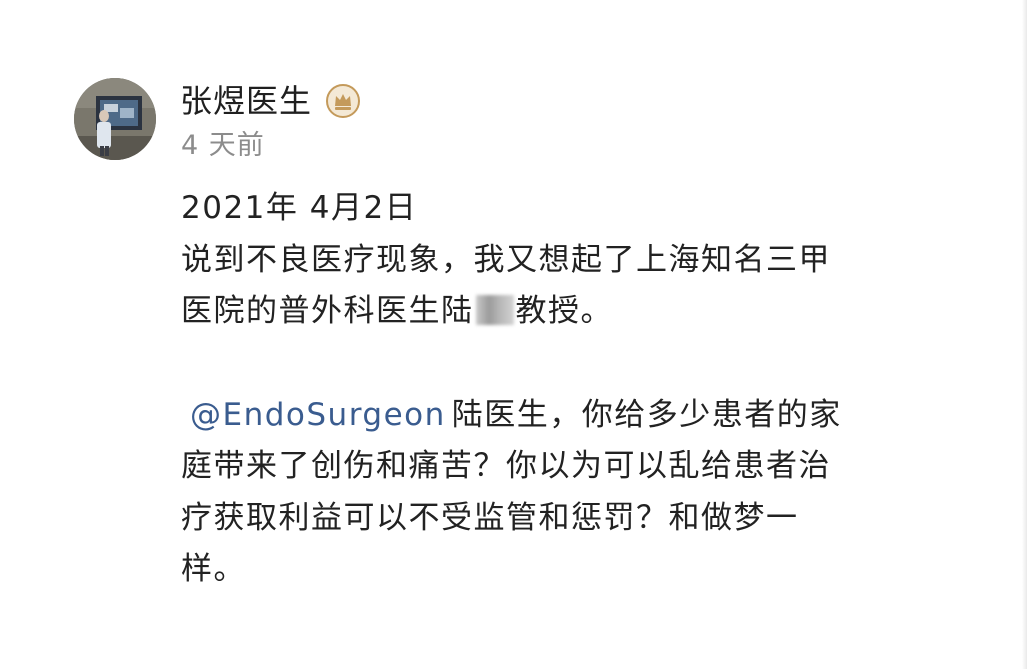  I want to click on post-paragraph-line: 样。, so click(213, 569).